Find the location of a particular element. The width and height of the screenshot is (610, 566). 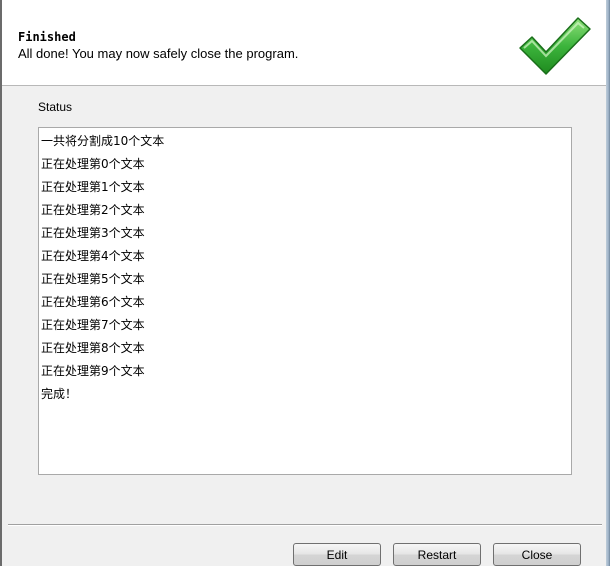

log-line: 正在处理第3个文本 is located at coordinates (93, 233).